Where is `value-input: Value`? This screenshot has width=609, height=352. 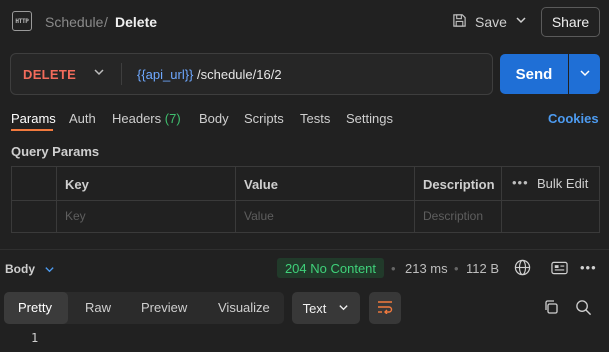
value-input: Value is located at coordinates (259, 216).